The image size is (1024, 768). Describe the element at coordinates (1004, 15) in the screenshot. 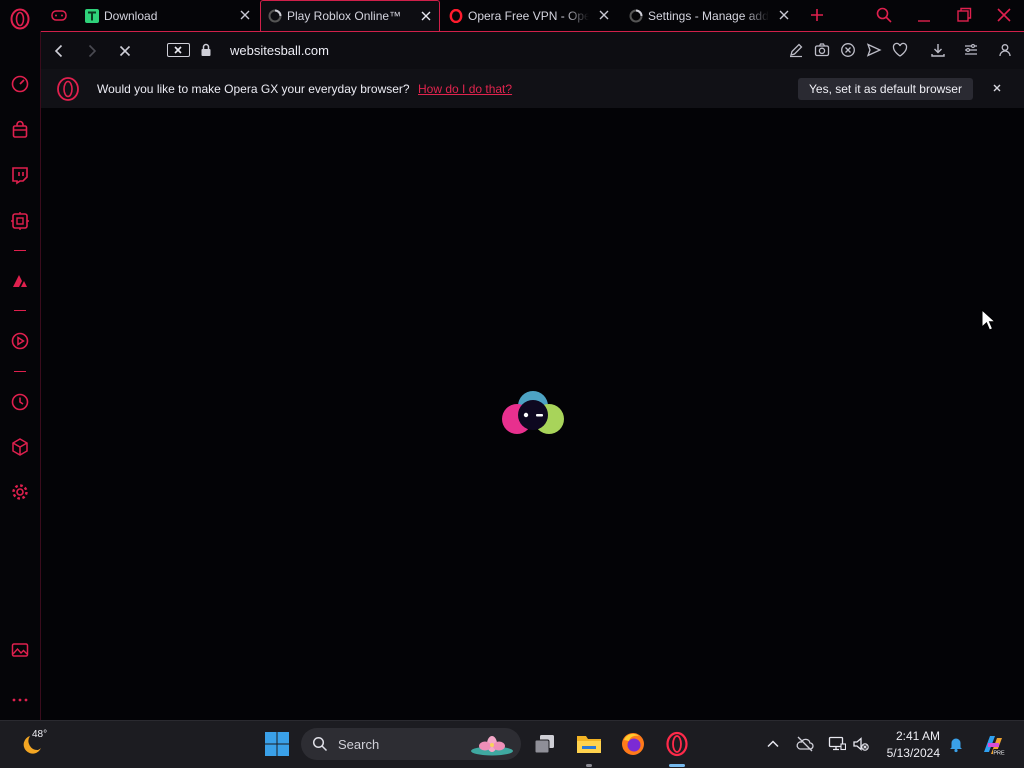

I see `window-close-icon` at that location.